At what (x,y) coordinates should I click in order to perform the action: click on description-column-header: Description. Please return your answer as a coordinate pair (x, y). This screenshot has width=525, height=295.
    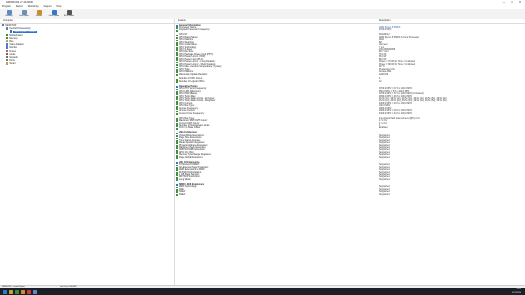
    Looking at the image, I should click on (385, 21).